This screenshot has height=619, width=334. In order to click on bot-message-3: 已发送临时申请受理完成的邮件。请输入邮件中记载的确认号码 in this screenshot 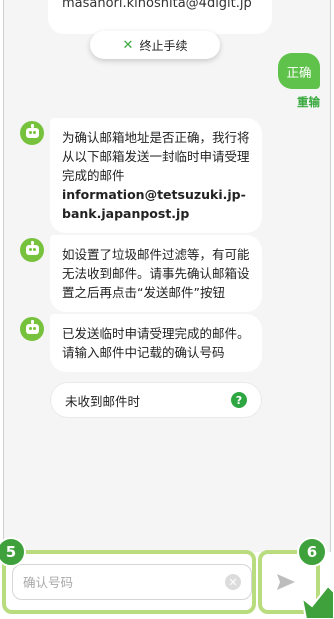, I will do `click(156, 343)`.